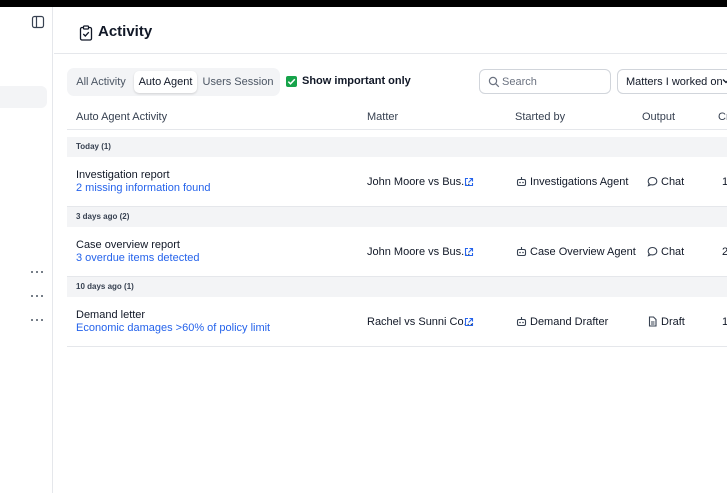 Image resolution: width=727 pixels, height=493 pixels. Describe the element at coordinates (583, 252) in the screenshot. I see `started-by-agent: Case Overview Agent` at that location.